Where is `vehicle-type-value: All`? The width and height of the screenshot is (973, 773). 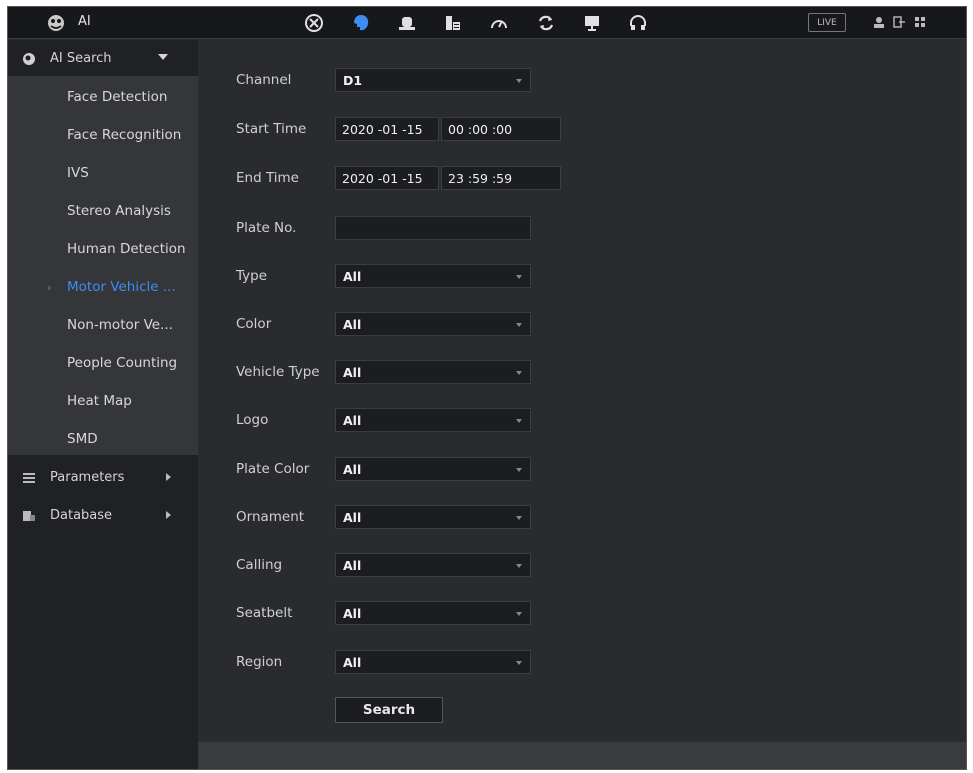
vehicle-type-value: All is located at coordinates (352, 372).